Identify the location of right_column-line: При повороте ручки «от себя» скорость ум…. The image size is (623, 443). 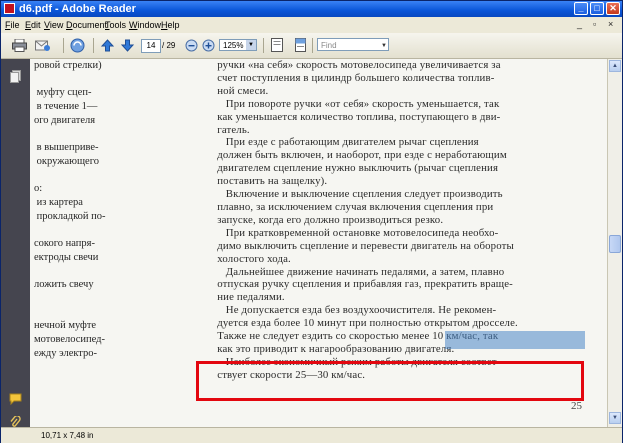
(351, 103).